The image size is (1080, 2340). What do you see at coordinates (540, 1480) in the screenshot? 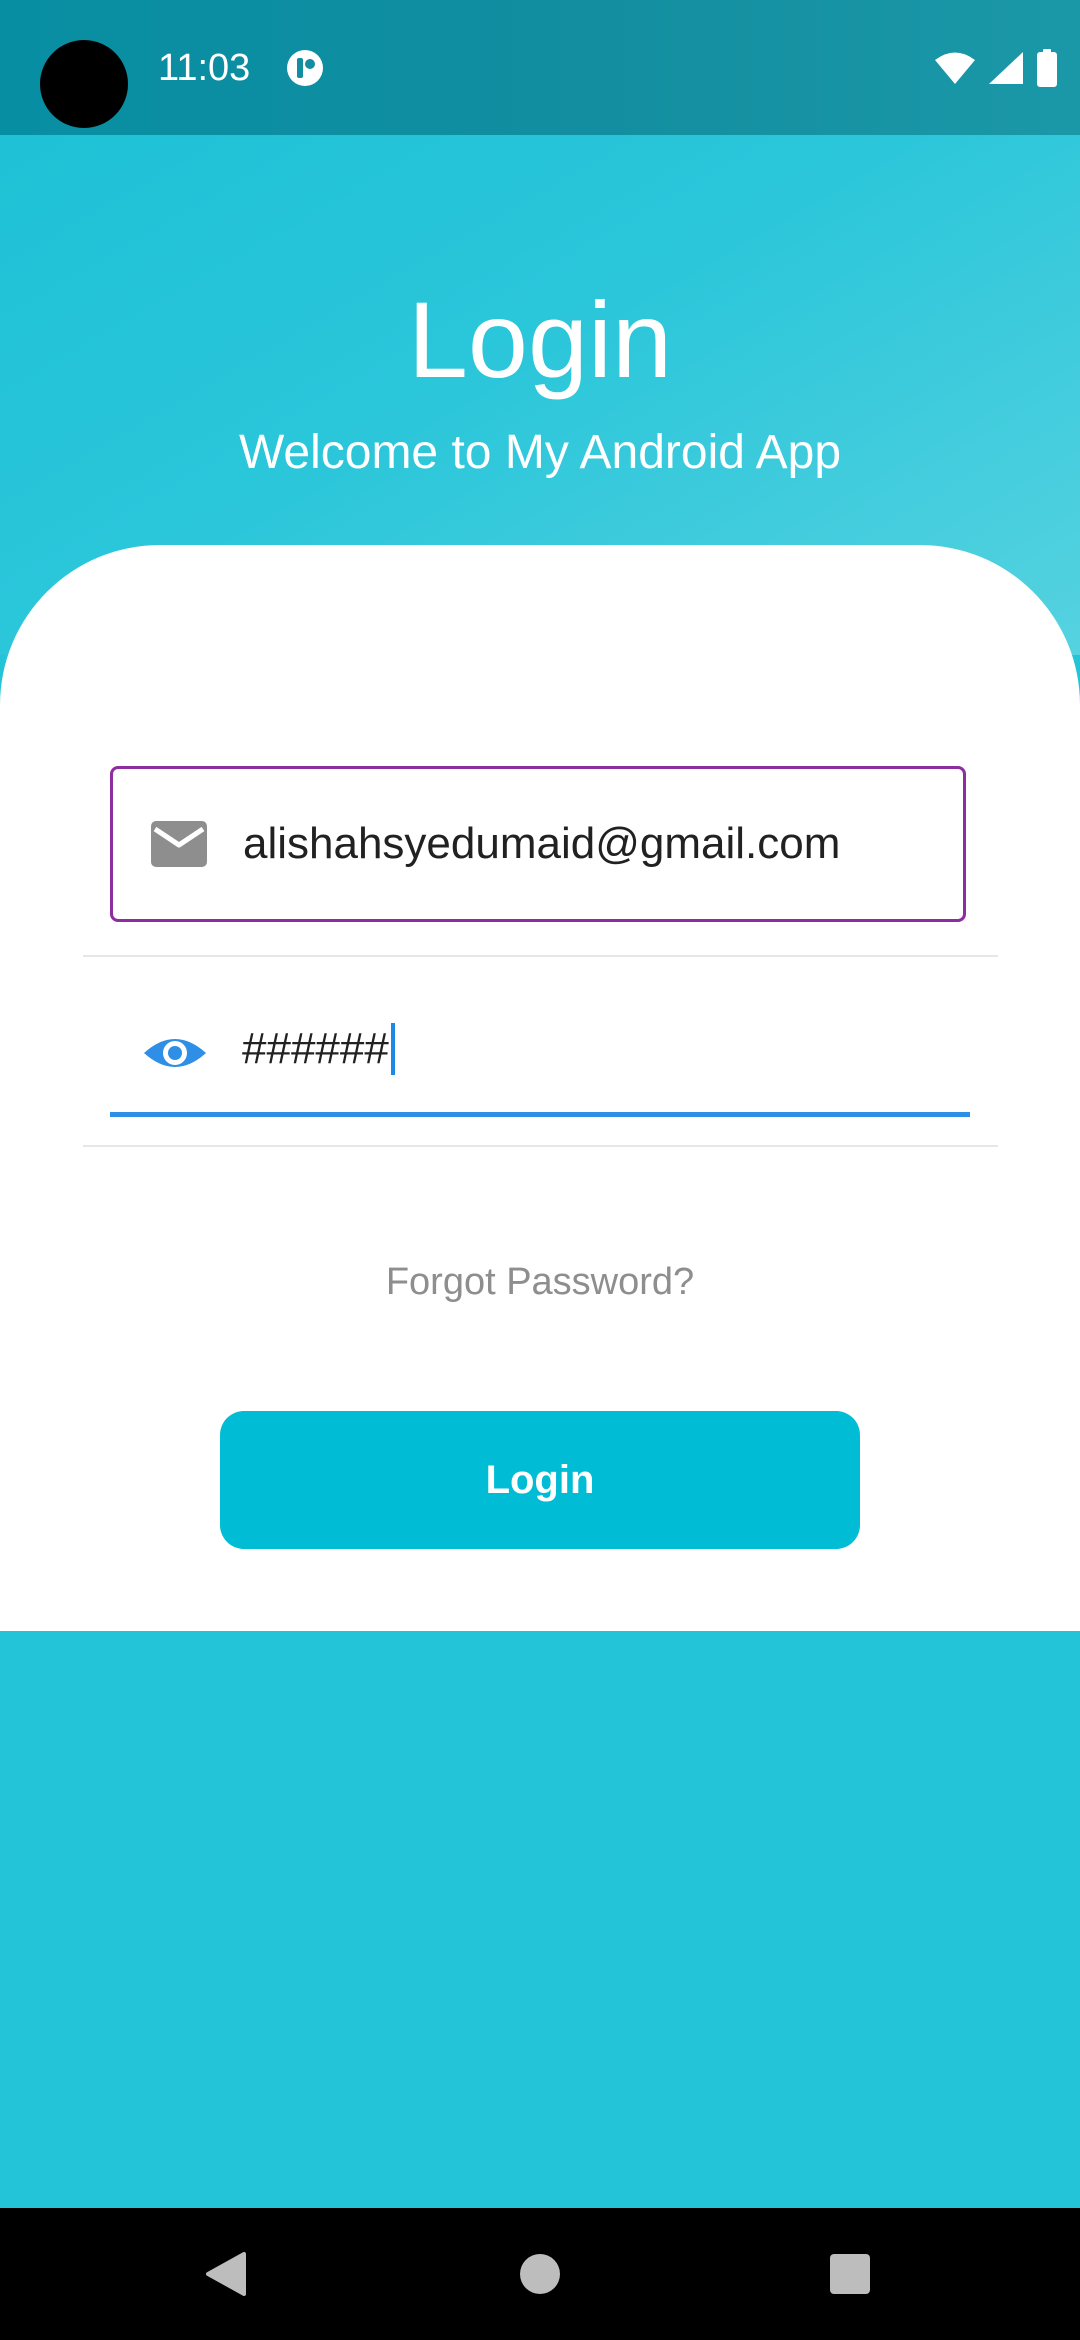
I see `login-button: Login` at bounding box center [540, 1480].